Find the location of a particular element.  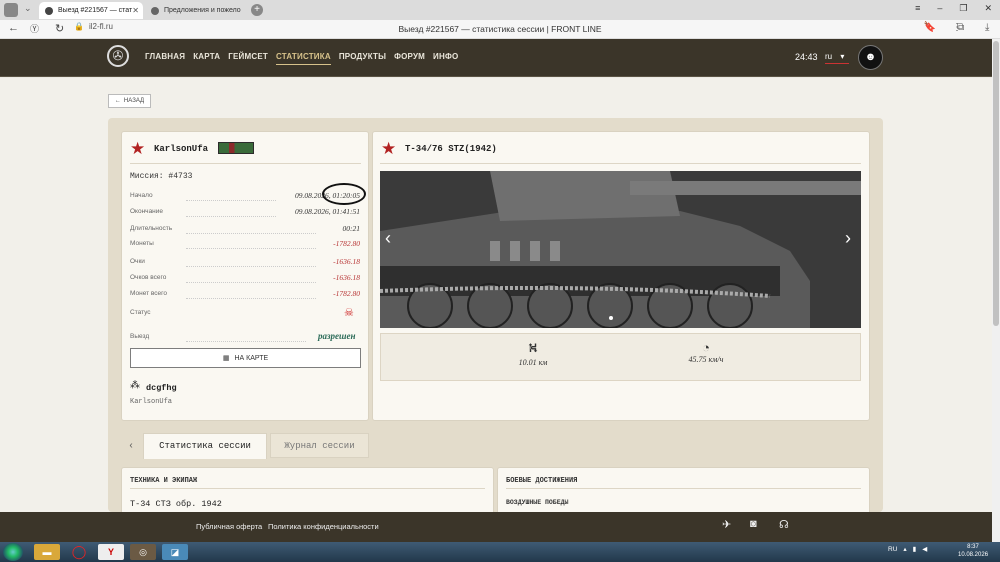

nav-item-map: КАРТА is located at coordinates (206, 58).